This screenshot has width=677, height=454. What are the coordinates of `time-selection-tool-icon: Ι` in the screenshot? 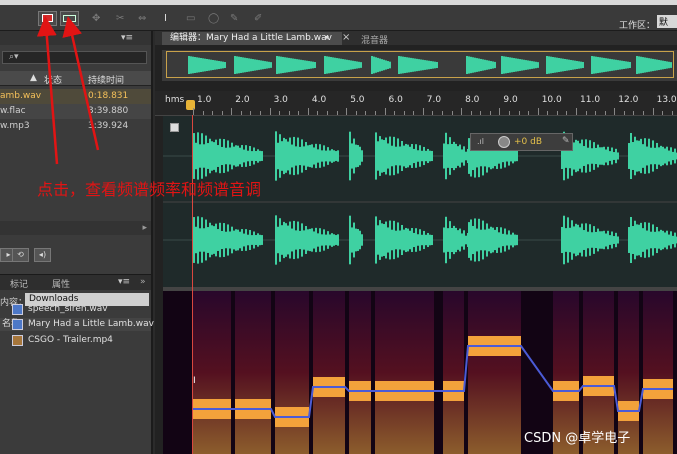 It's located at (165, 18).